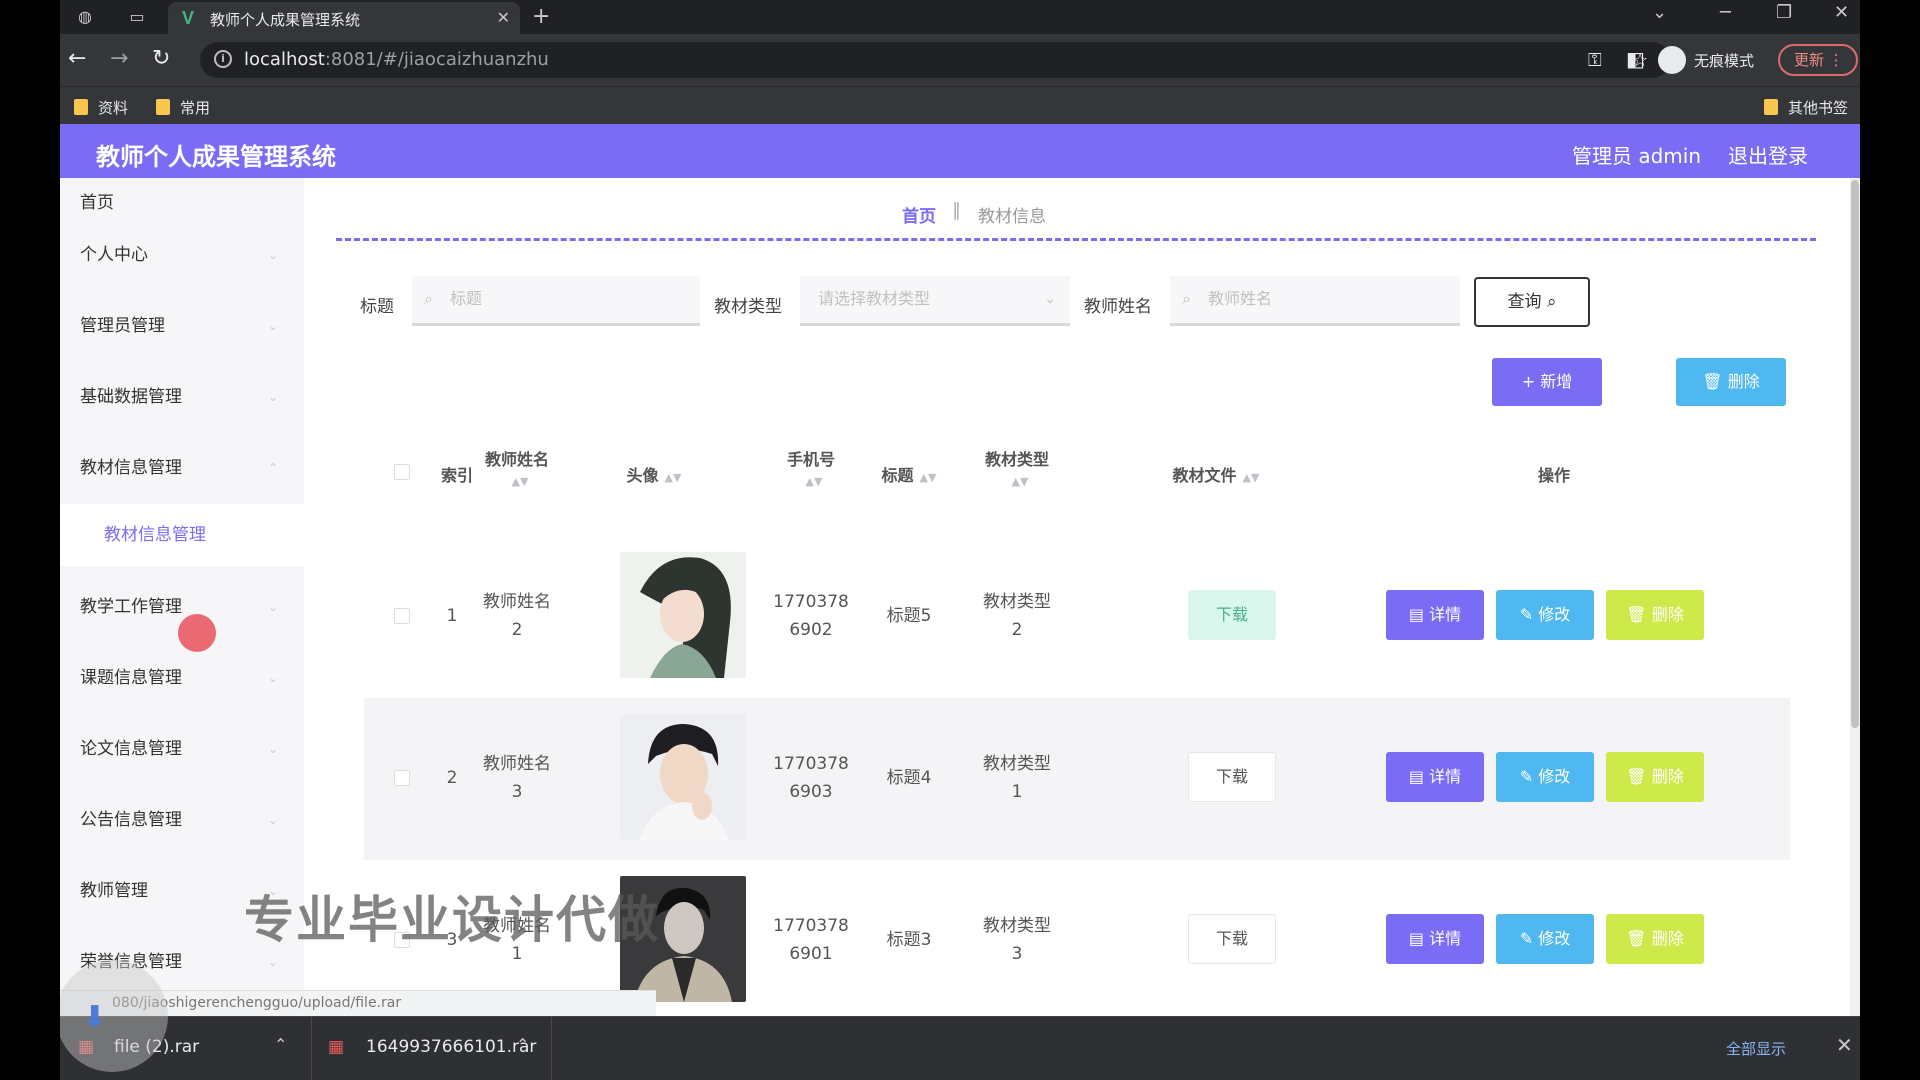 Image resolution: width=1920 pixels, height=1080 pixels. Describe the element at coordinates (137, 17) in the screenshot. I see `tab-search-icon: ▭` at that location.